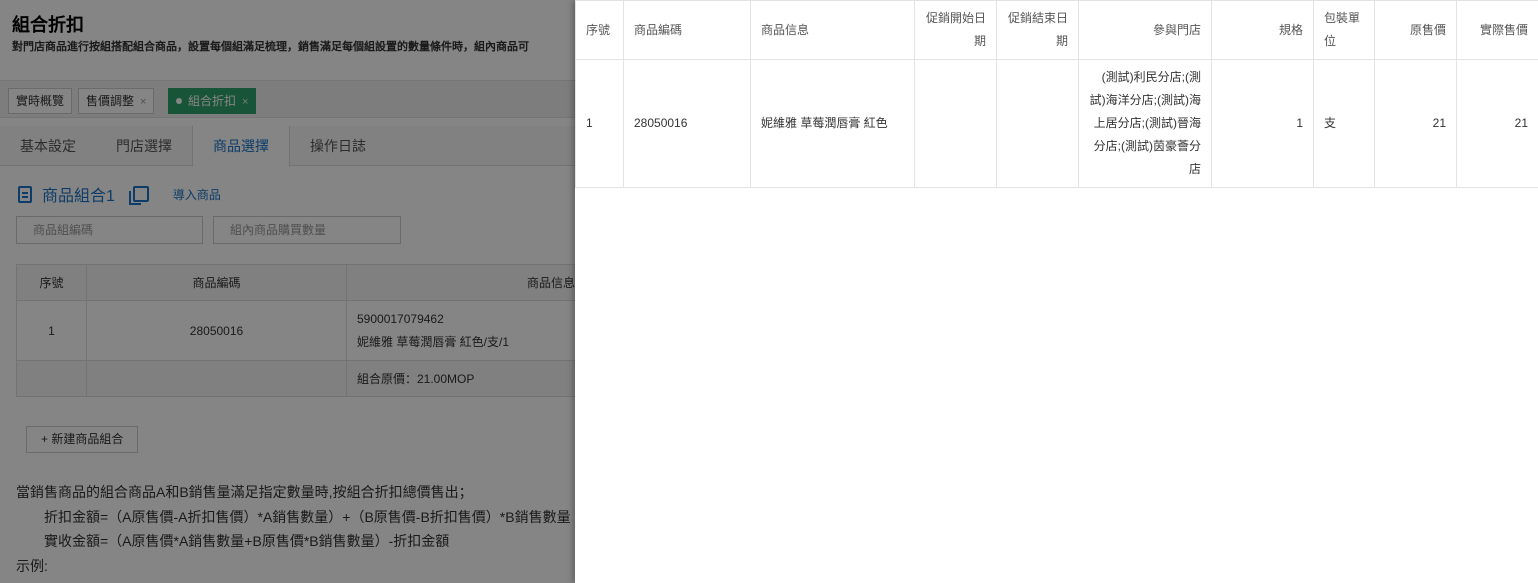 The width and height of the screenshot is (1538, 583). Describe the element at coordinates (1262, 123) in the screenshot. I see `cell-spec: 1` at that location.